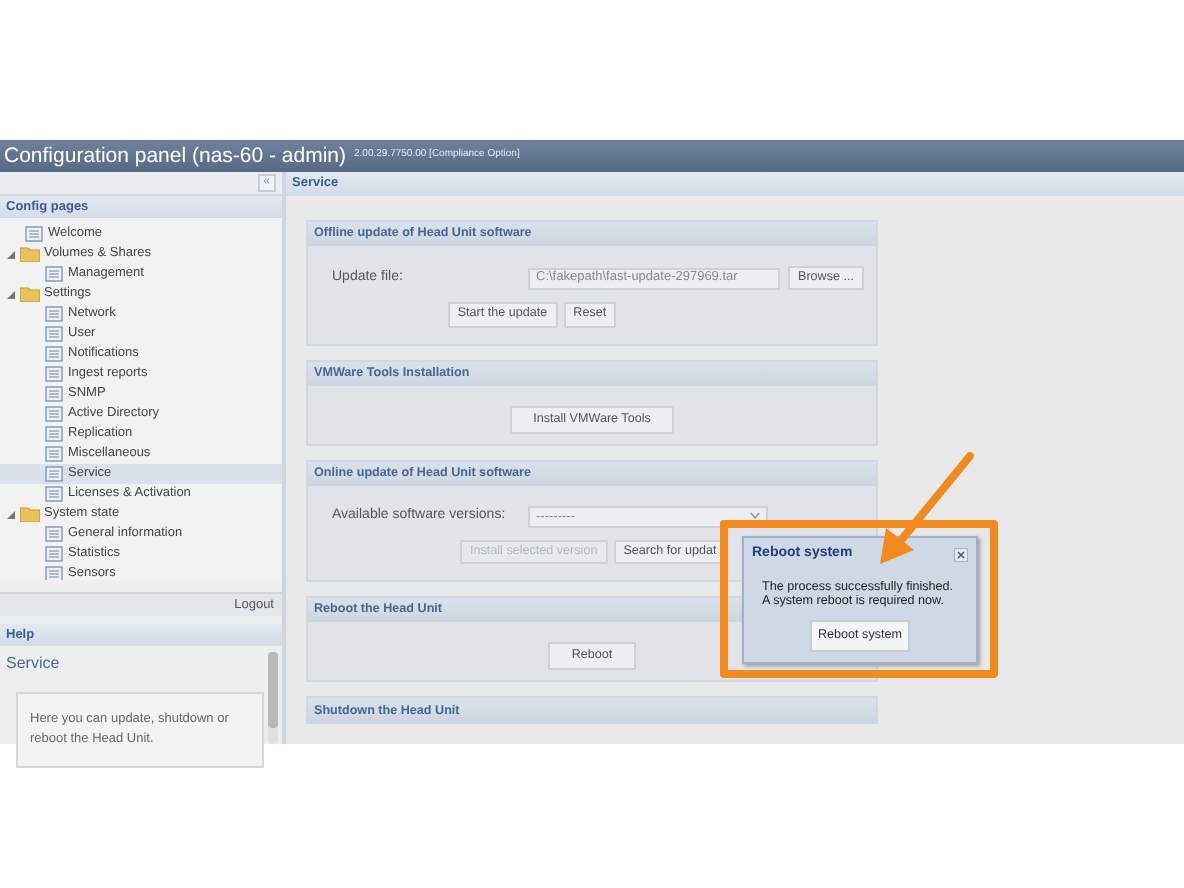  What do you see at coordinates (961, 554) in the screenshot?
I see `close-icon` at bounding box center [961, 554].